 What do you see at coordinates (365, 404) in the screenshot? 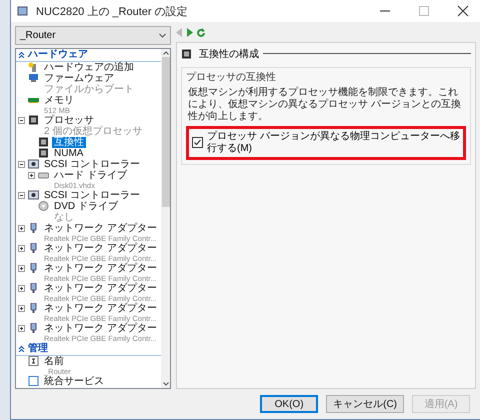
I see `dialog-button: キャンセル(C)` at bounding box center [365, 404].